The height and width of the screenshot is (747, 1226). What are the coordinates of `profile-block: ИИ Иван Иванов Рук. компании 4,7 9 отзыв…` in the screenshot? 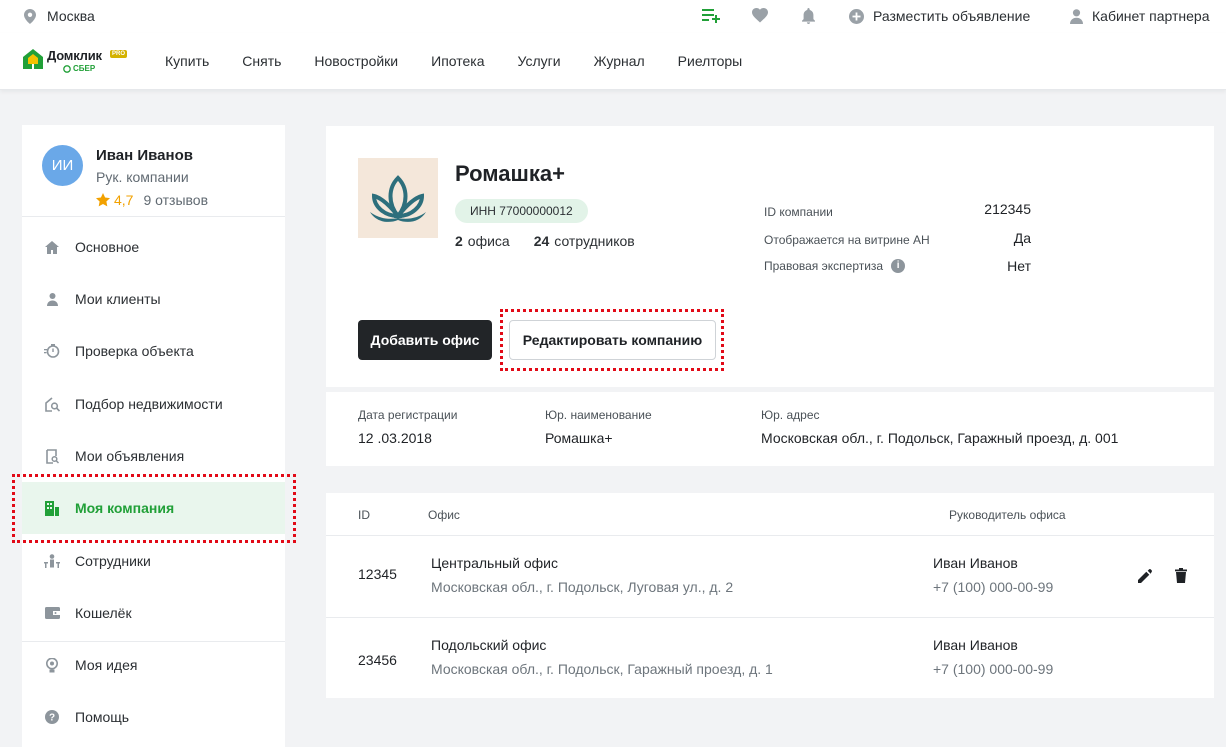 It's located at (153, 171).